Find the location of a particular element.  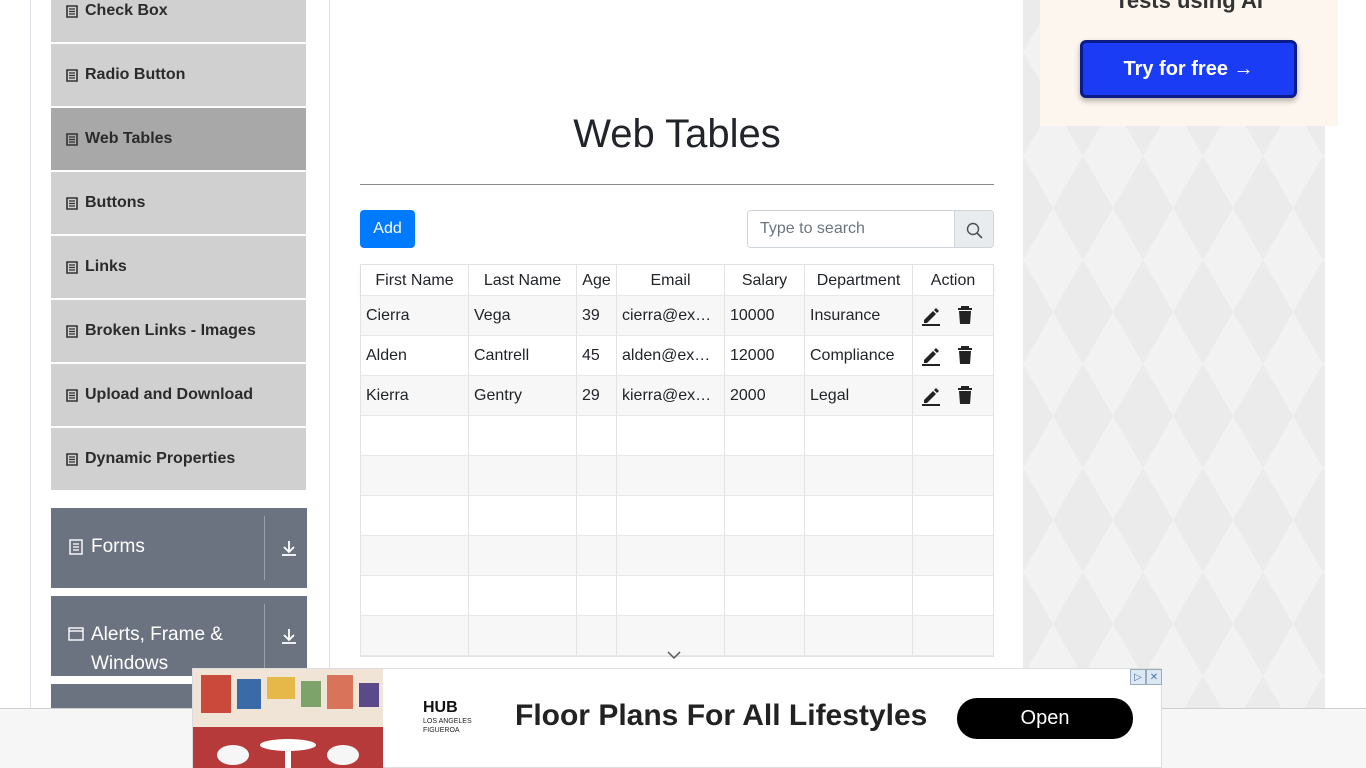

page-title: Web Tables is located at coordinates (677, 134).